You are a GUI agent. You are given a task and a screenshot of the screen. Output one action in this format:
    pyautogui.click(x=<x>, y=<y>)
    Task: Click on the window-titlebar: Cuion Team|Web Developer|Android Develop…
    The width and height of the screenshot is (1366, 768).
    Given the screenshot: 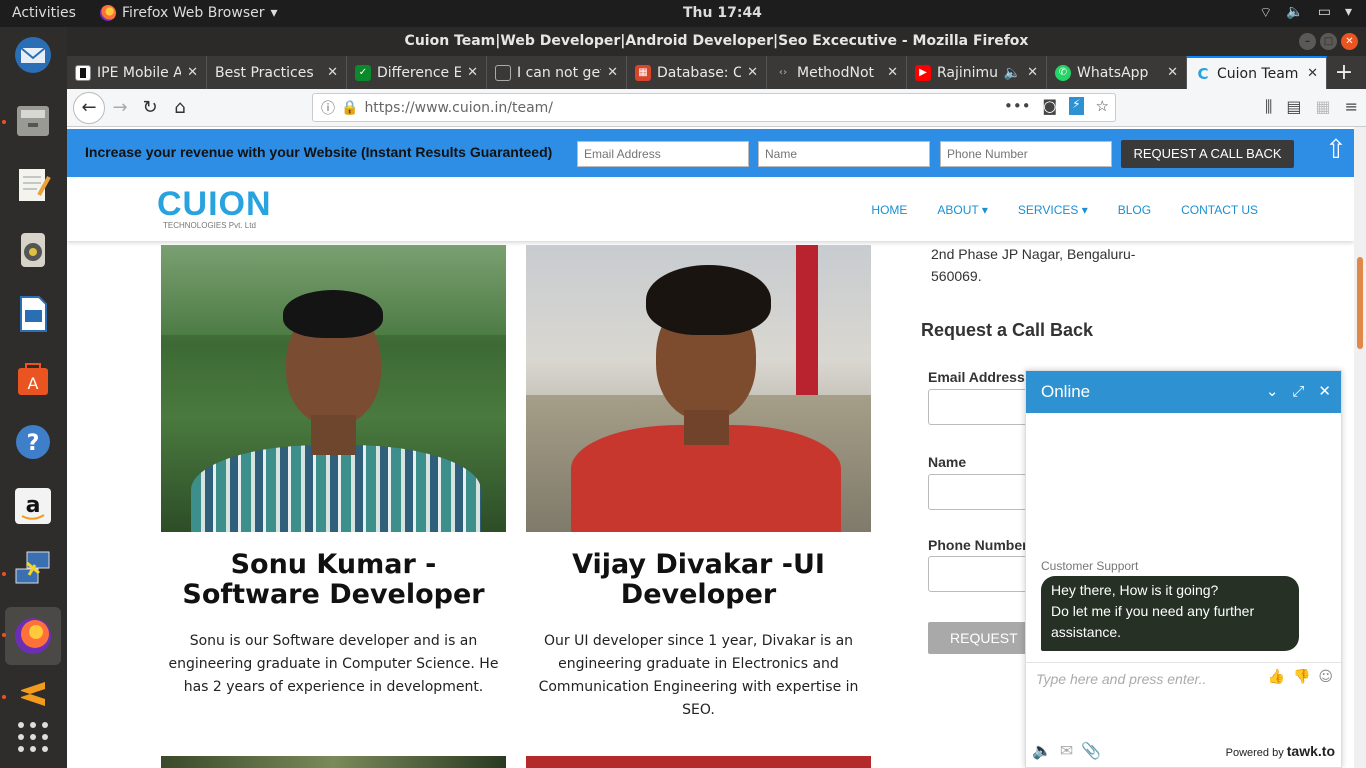 What is the action you would take?
    pyautogui.click(x=716, y=41)
    